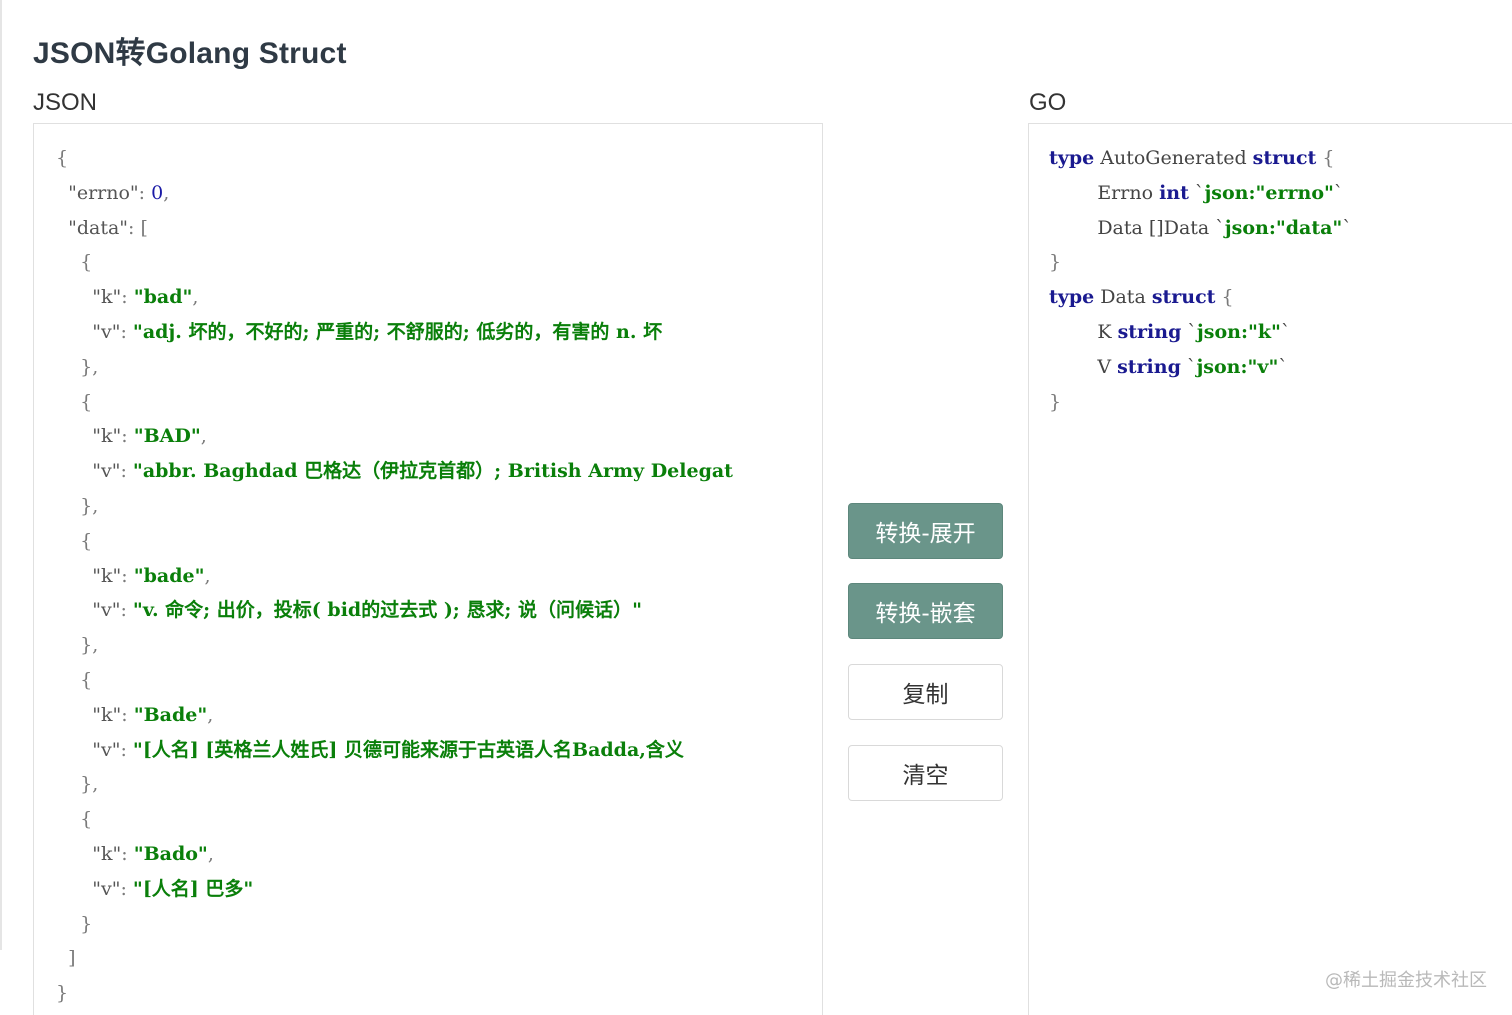 Image resolution: width=1512 pixels, height=1015 pixels. What do you see at coordinates (925, 692) in the screenshot?
I see `copy-button: 复制` at bounding box center [925, 692].